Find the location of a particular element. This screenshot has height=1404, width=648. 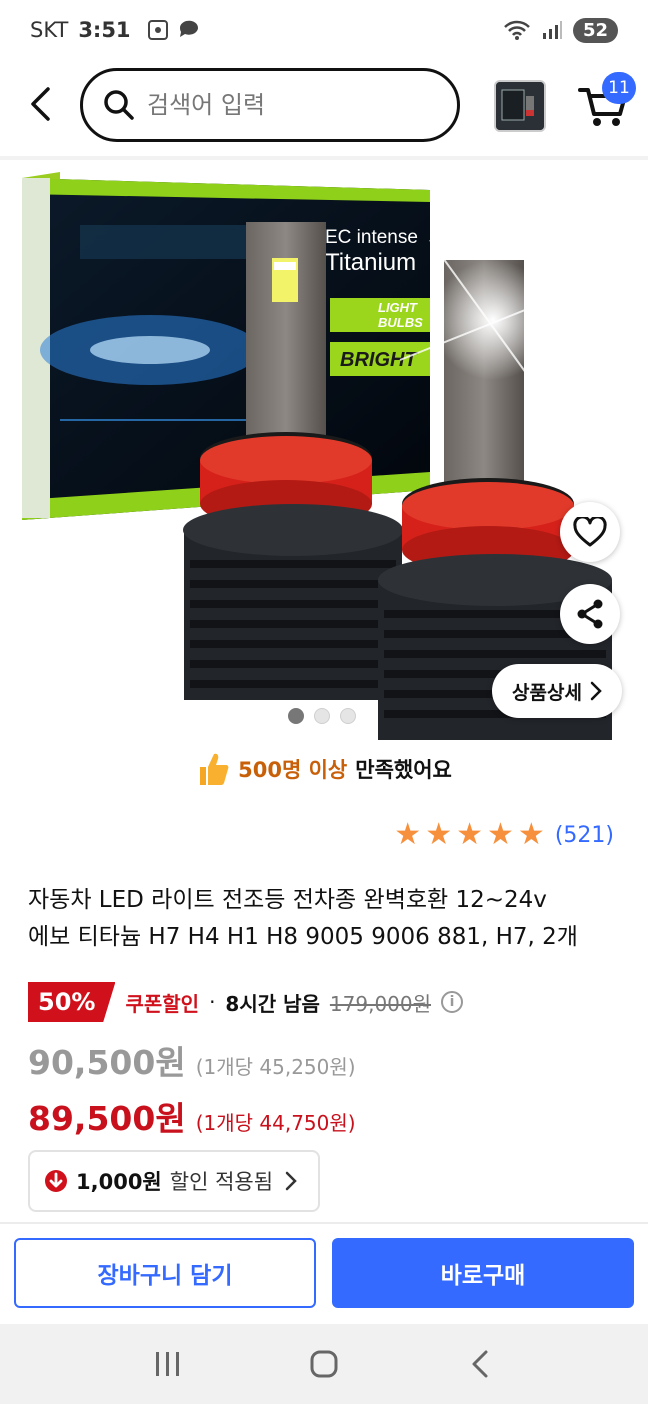

share-icon is located at coordinates (590, 614).